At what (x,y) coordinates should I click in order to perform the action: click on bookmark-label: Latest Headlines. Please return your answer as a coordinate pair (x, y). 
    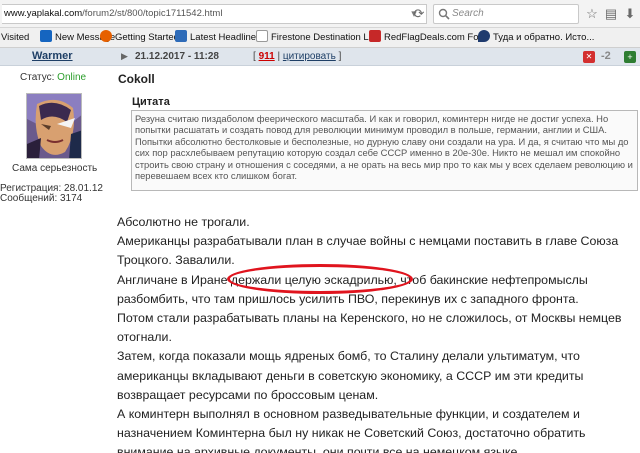
    Looking at the image, I should click on (225, 37).